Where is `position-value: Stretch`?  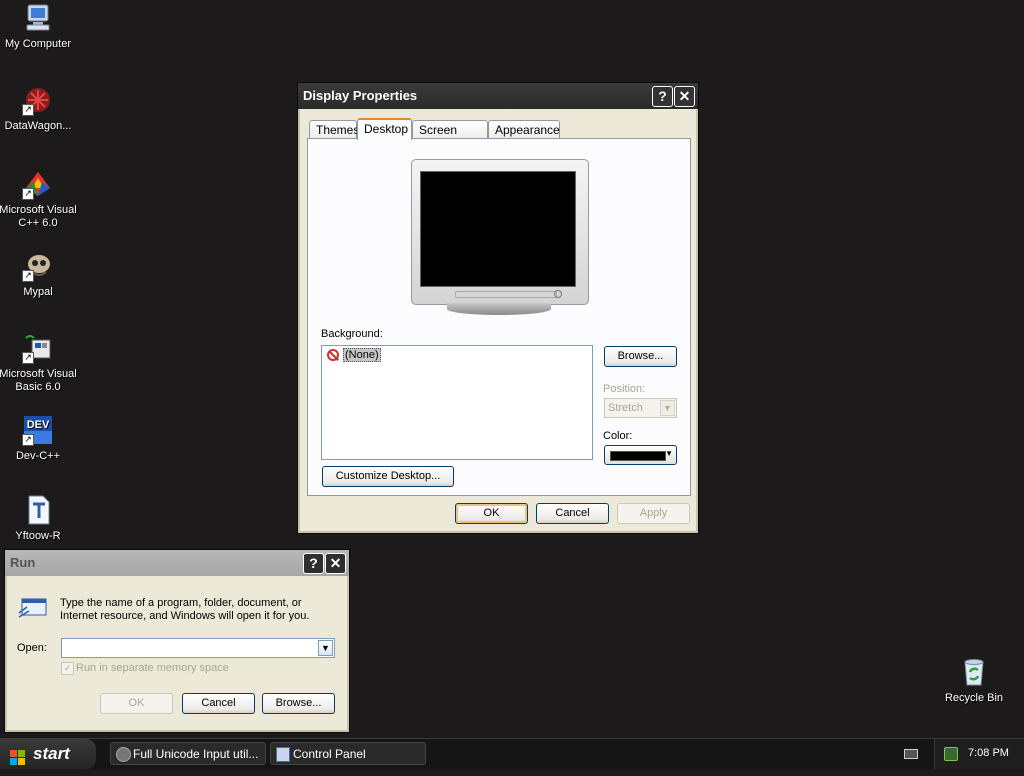
position-value: Stretch is located at coordinates (625, 408).